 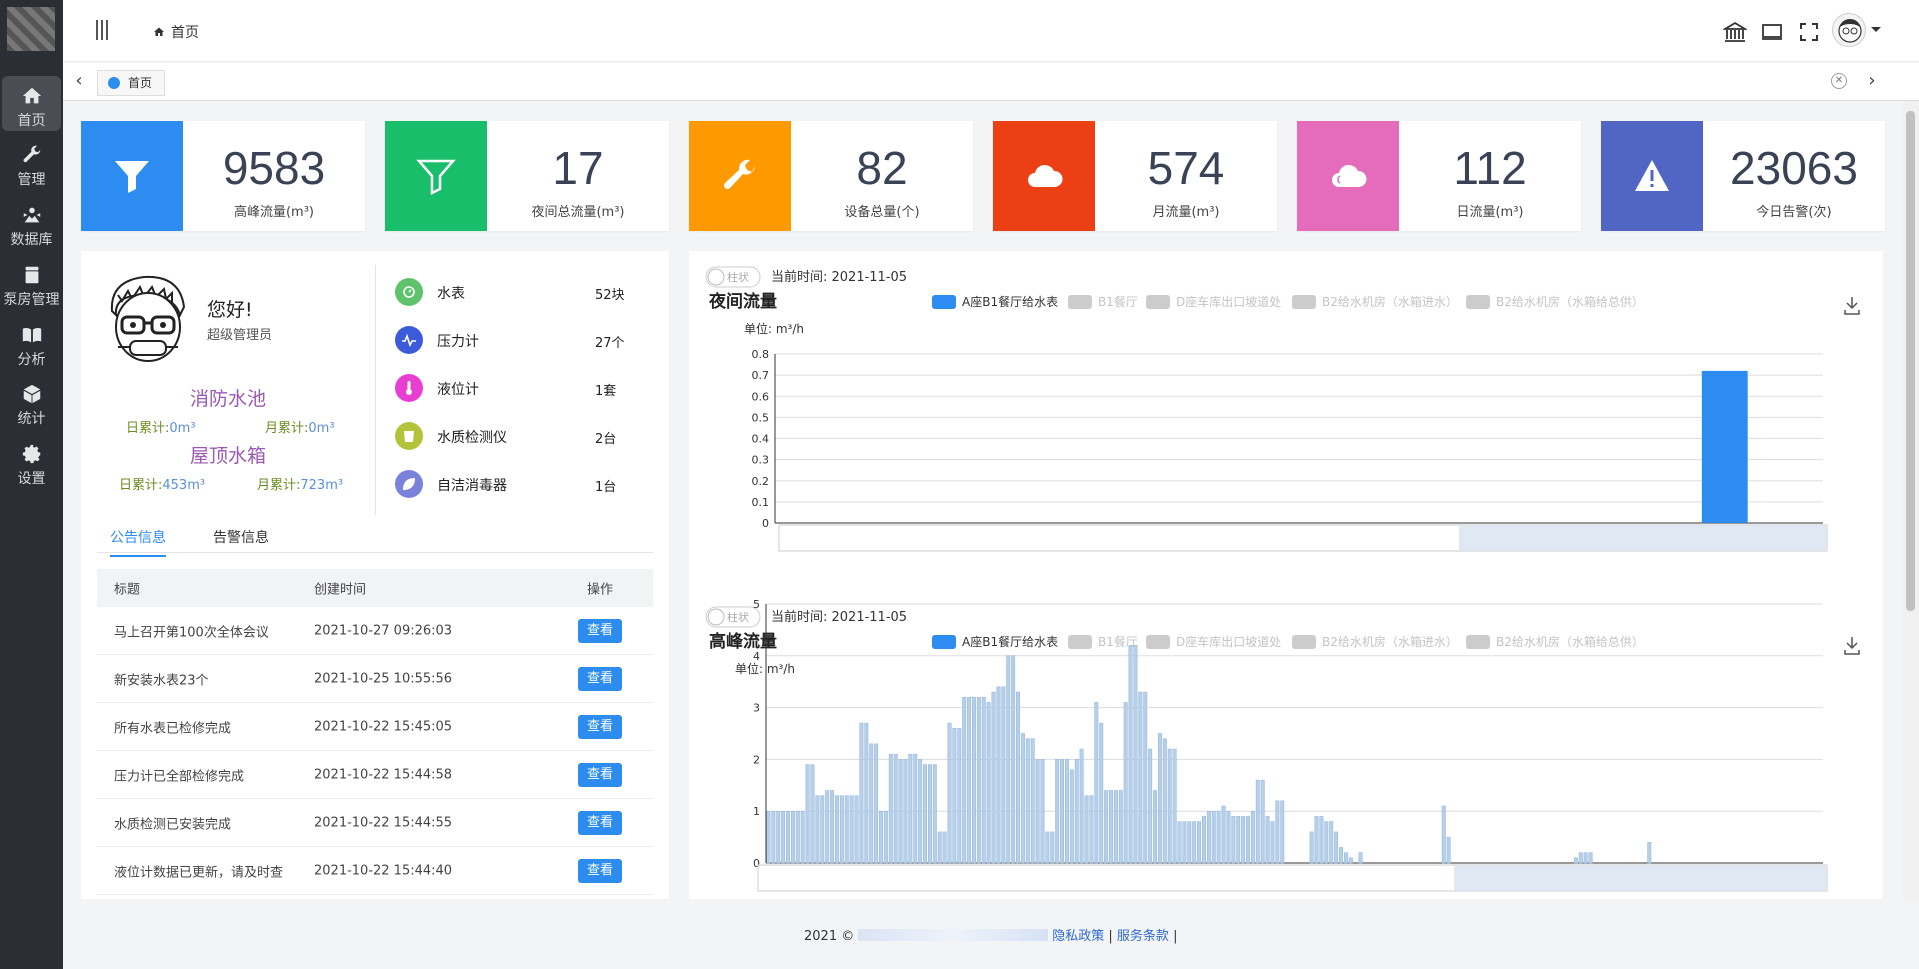 What do you see at coordinates (103, 30) in the screenshot?
I see `menu-toggle-icon` at bounding box center [103, 30].